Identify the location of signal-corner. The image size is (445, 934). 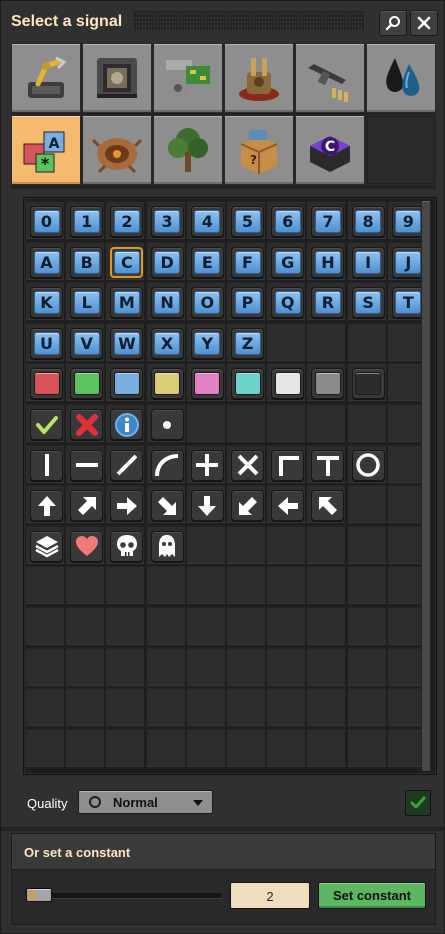
(288, 465).